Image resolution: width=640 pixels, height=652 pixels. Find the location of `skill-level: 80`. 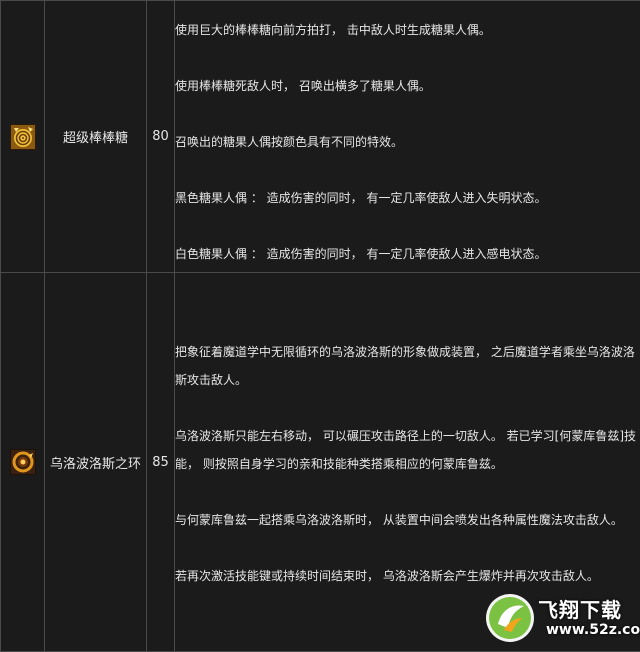

skill-level: 80 is located at coordinates (161, 137).